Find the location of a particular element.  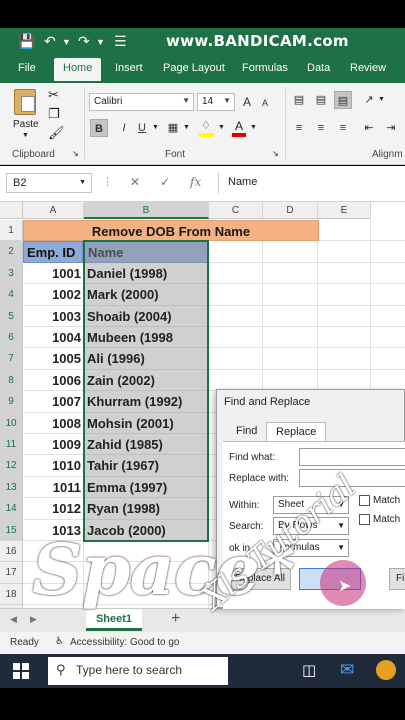

scroll-left-icon: ◀ is located at coordinates (13, 619).